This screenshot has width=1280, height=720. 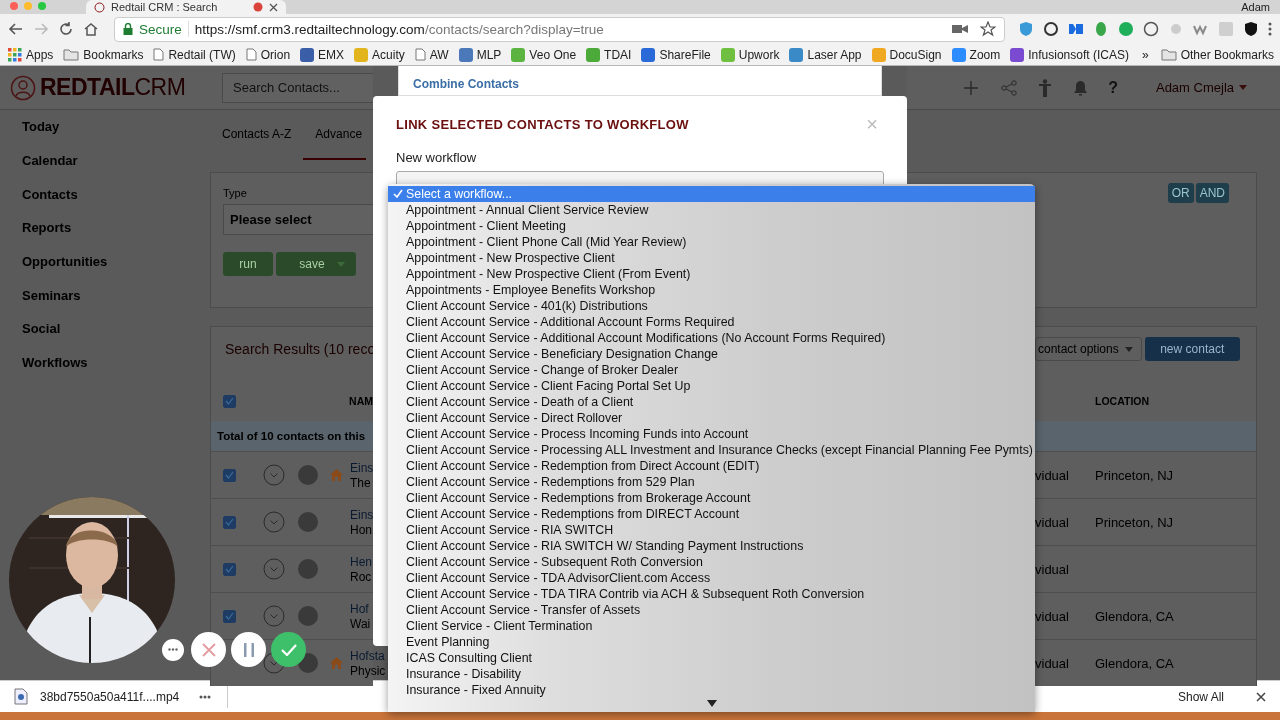 I want to click on secure-label: Secure, so click(x=160, y=29).